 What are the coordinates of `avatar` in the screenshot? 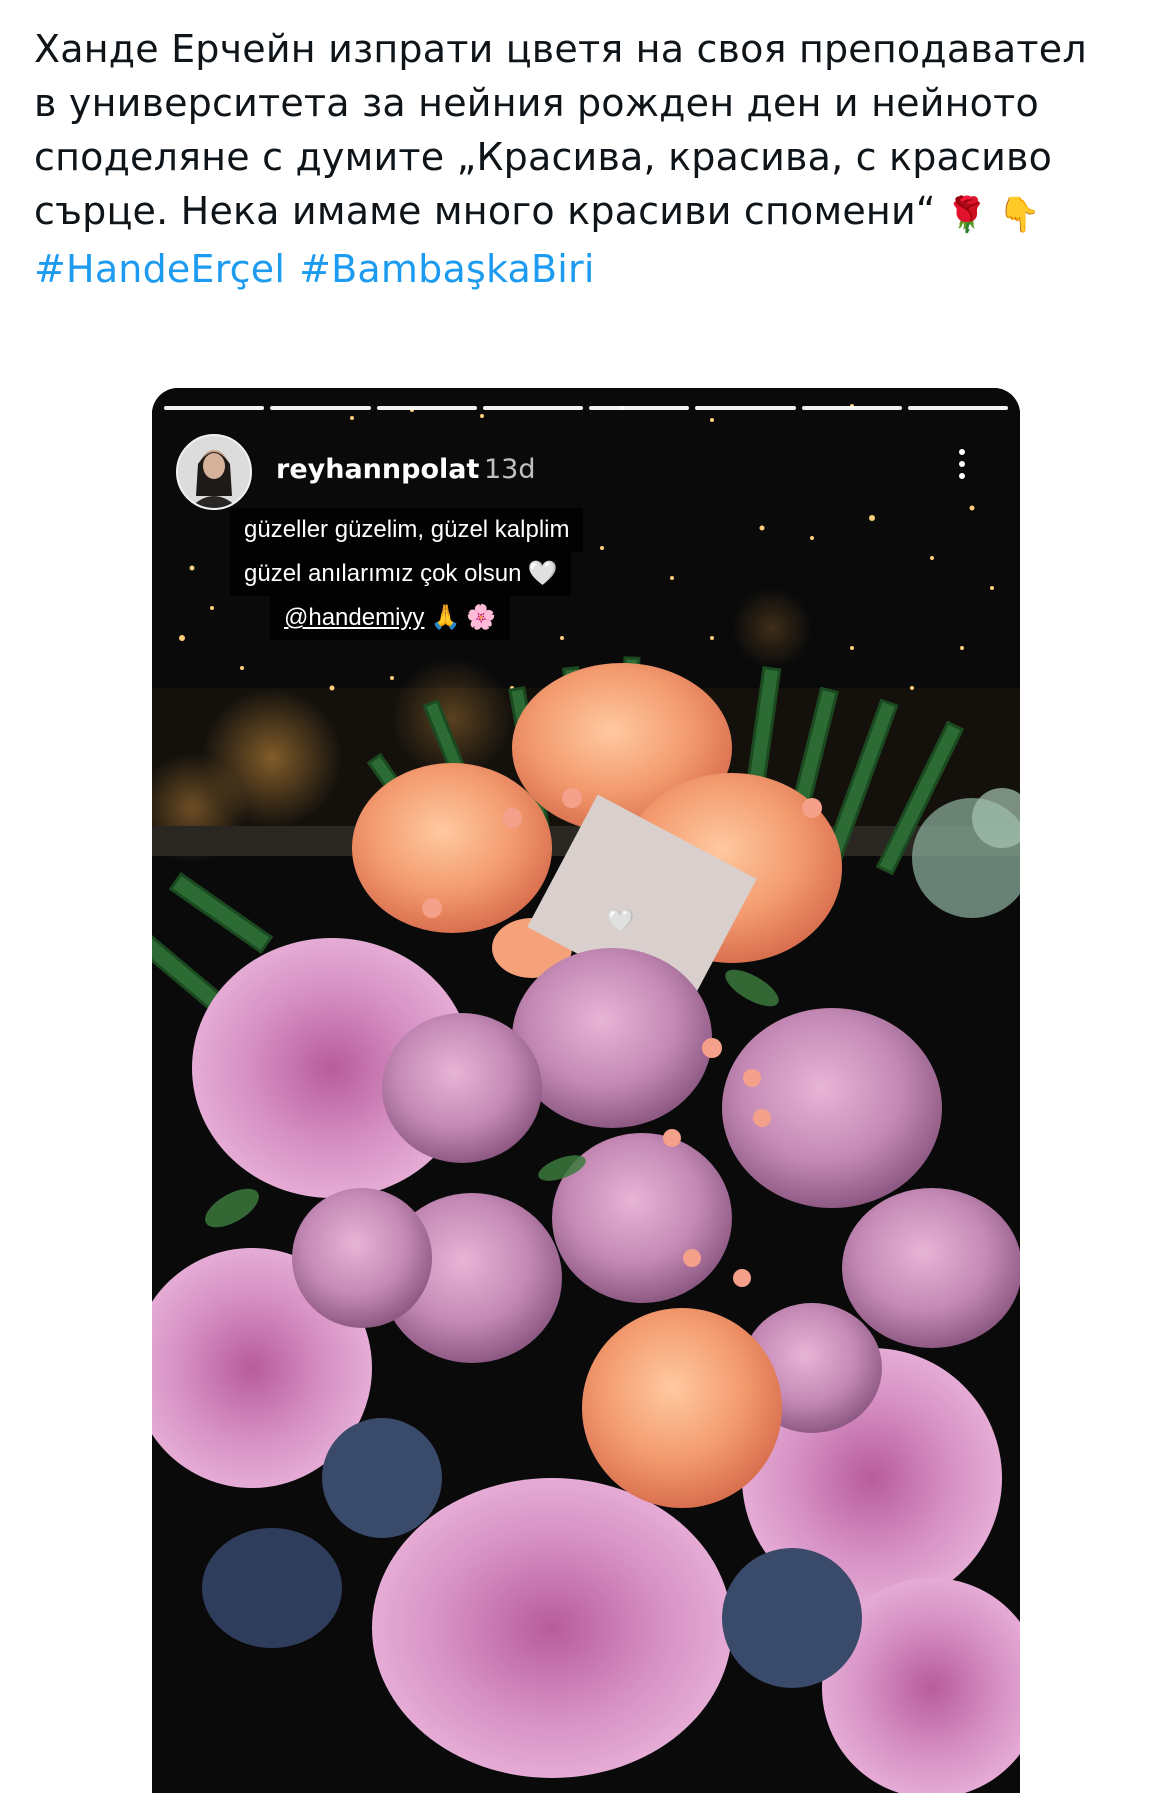 It's located at (214, 472).